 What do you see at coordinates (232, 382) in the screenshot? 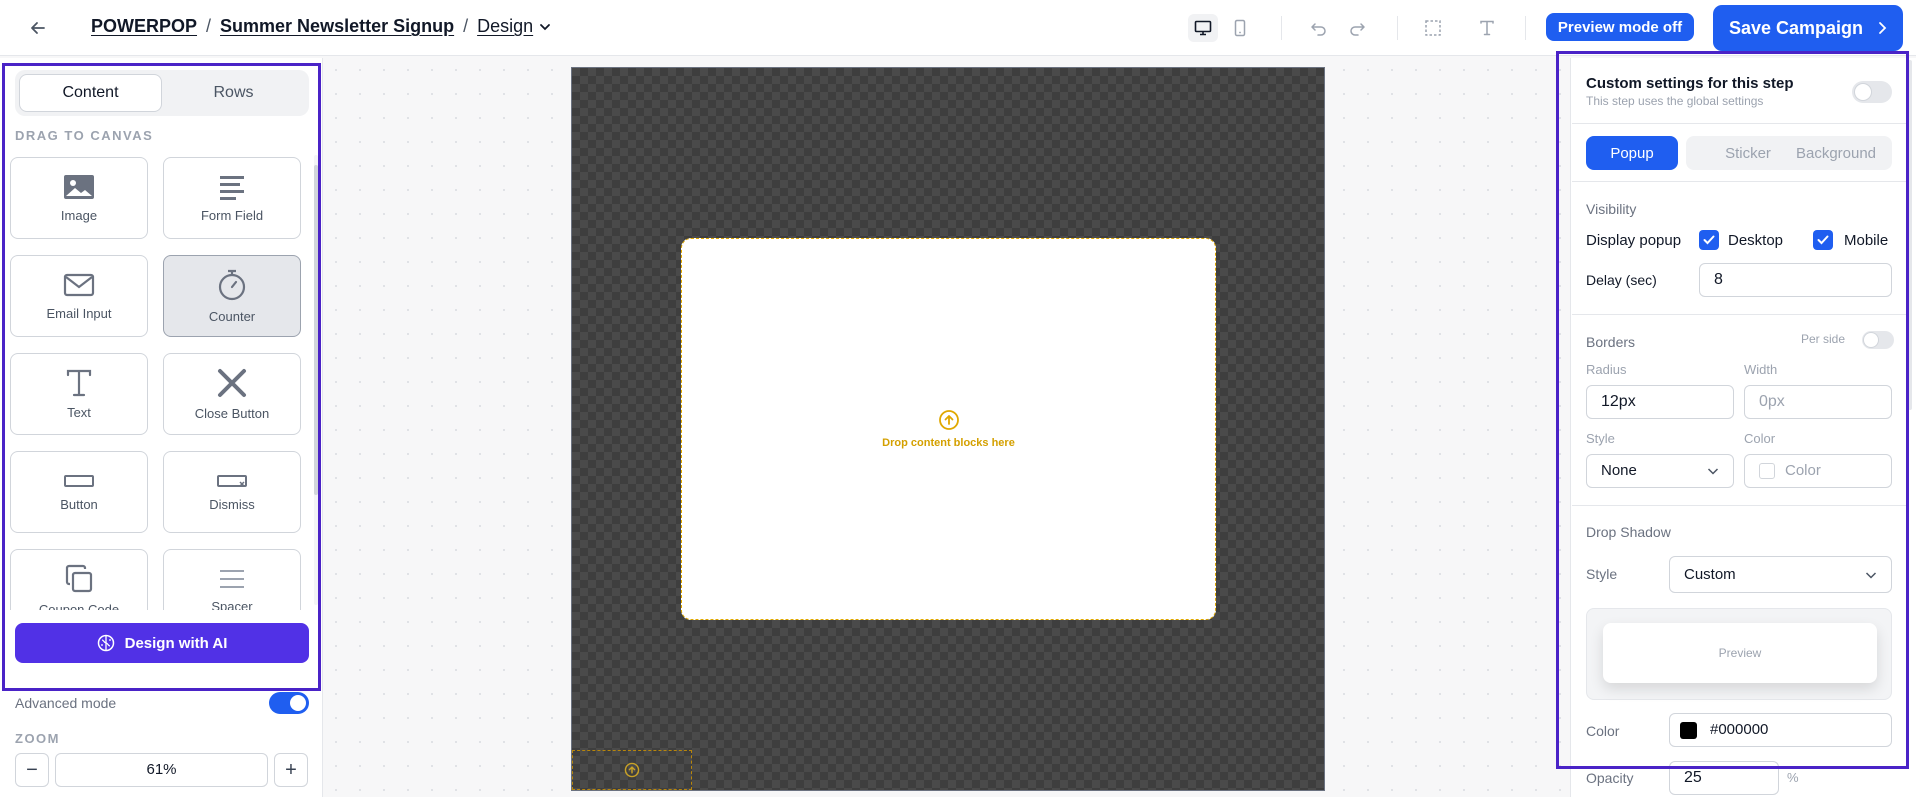
I see `close-icon` at bounding box center [232, 382].